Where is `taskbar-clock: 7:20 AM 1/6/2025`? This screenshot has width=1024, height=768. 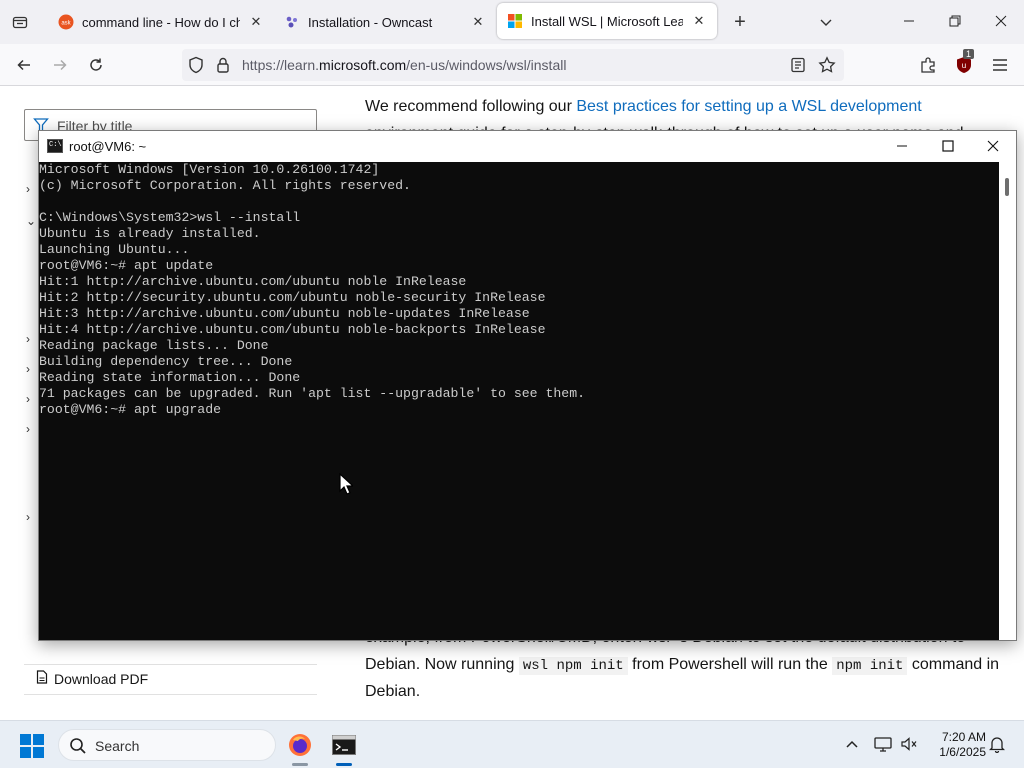 taskbar-clock: 7:20 AM 1/6/2025 is located at coordinates (955, 745).